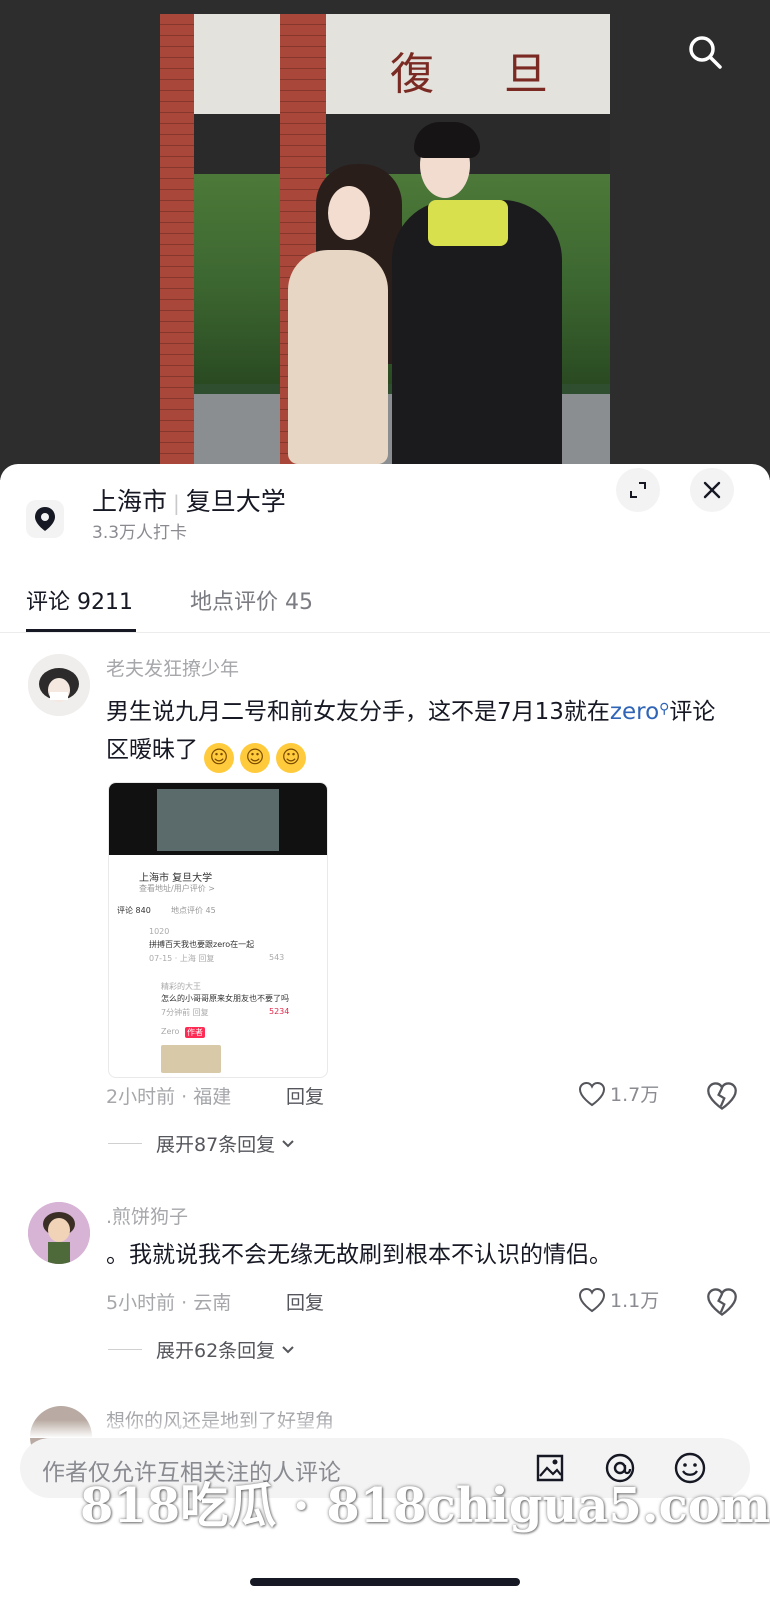 This screenshot has height=1600, width=770. I want to click on comment-text: 男生说九月二号和前女友分手，这不是7月13就在zero⚲评论区暧昧了 ☺ ☺ ☺, so click(411, 731).